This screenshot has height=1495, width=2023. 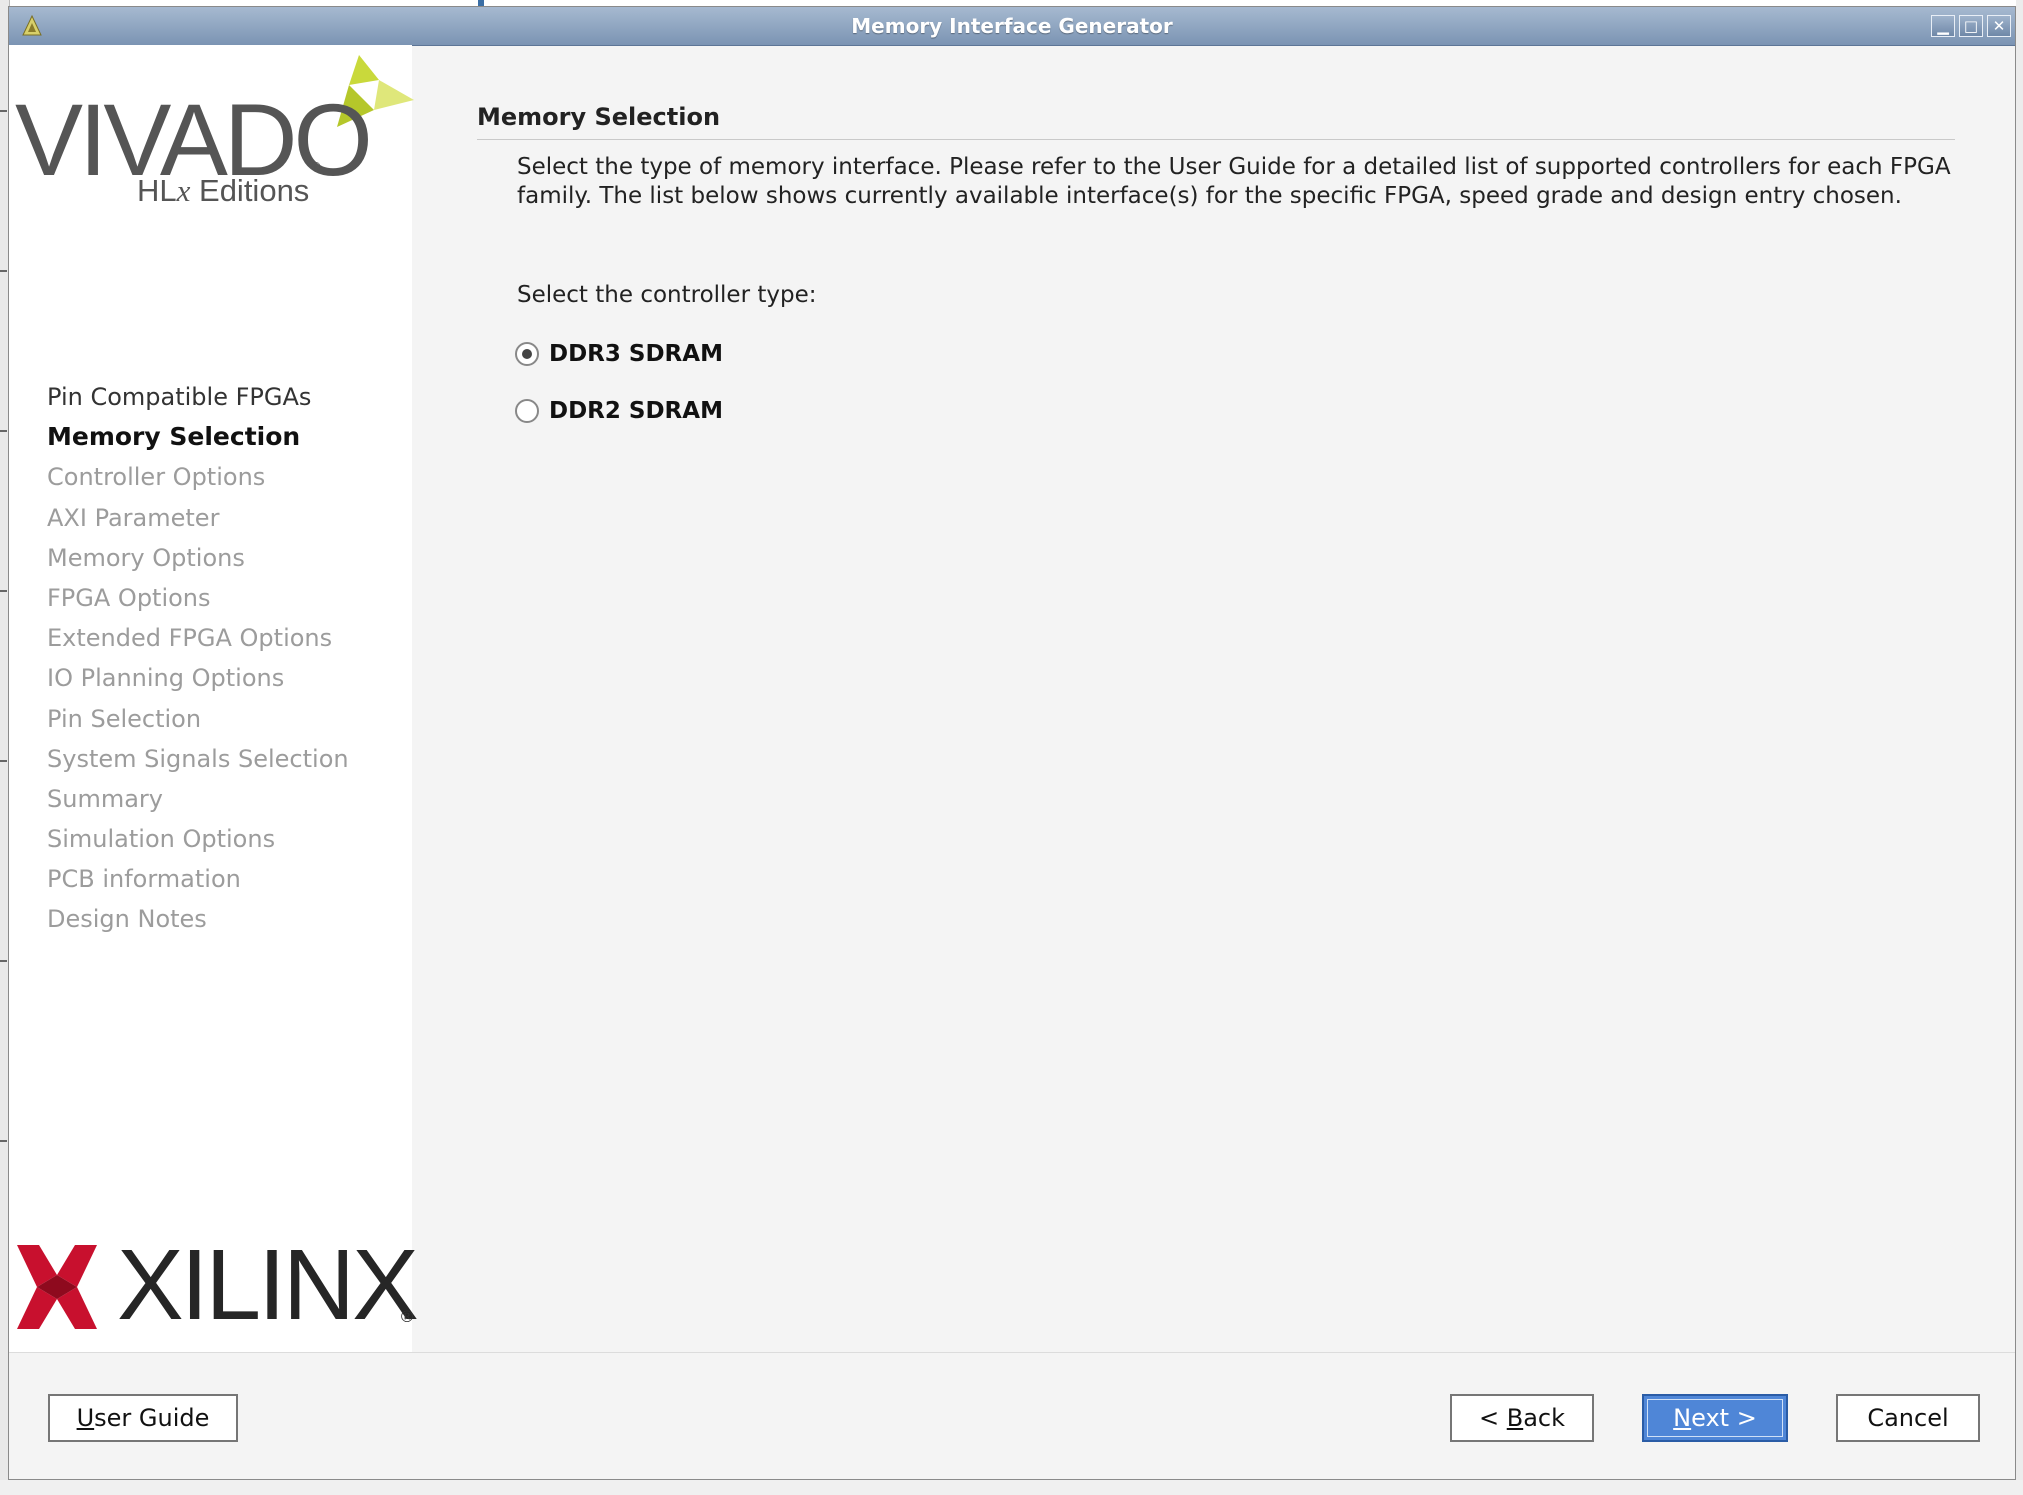 What do you see at coordinates (85, 1418) in the screenshot?
I see `user-guide-mnemonic: U` at bounding box center [85, 1418].